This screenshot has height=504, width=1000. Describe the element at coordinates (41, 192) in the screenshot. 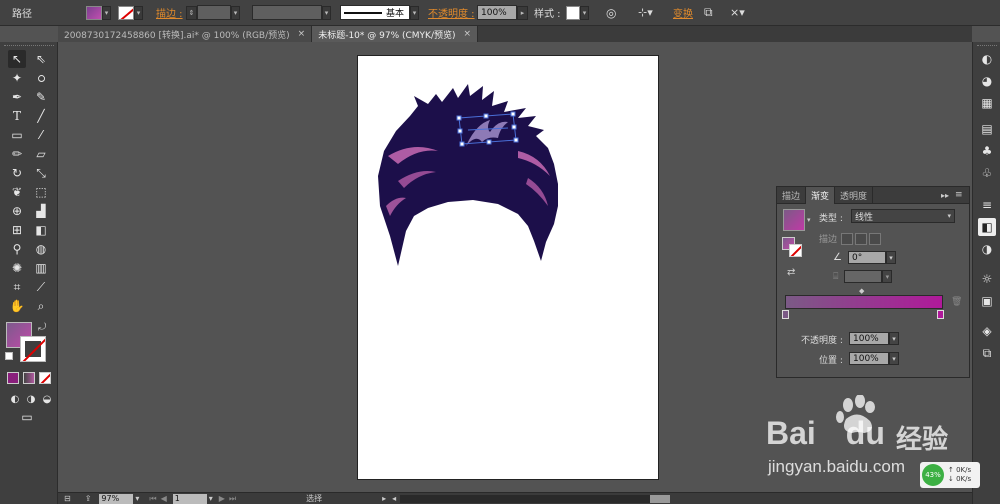

I see `free-transform-tool-icon: ⬚` at that location.